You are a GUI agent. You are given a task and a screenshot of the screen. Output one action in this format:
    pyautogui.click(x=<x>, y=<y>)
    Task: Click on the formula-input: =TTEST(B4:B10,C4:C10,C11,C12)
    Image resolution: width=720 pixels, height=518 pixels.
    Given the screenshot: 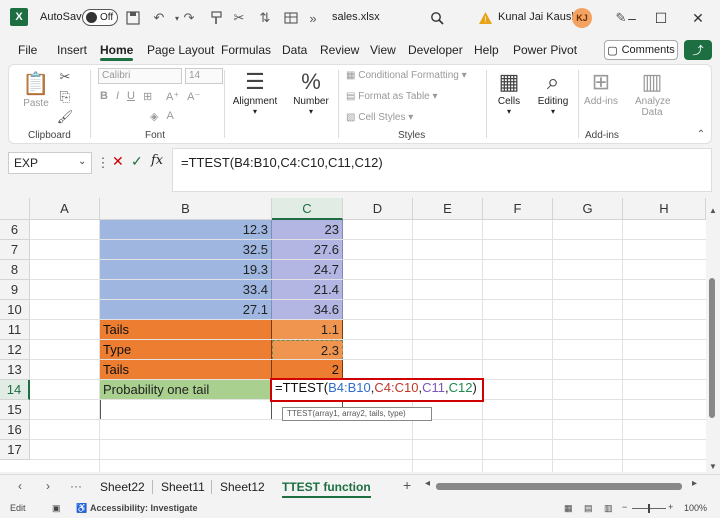 What is the action you would take?
    pyautogui.click(x=442, y=170)
    